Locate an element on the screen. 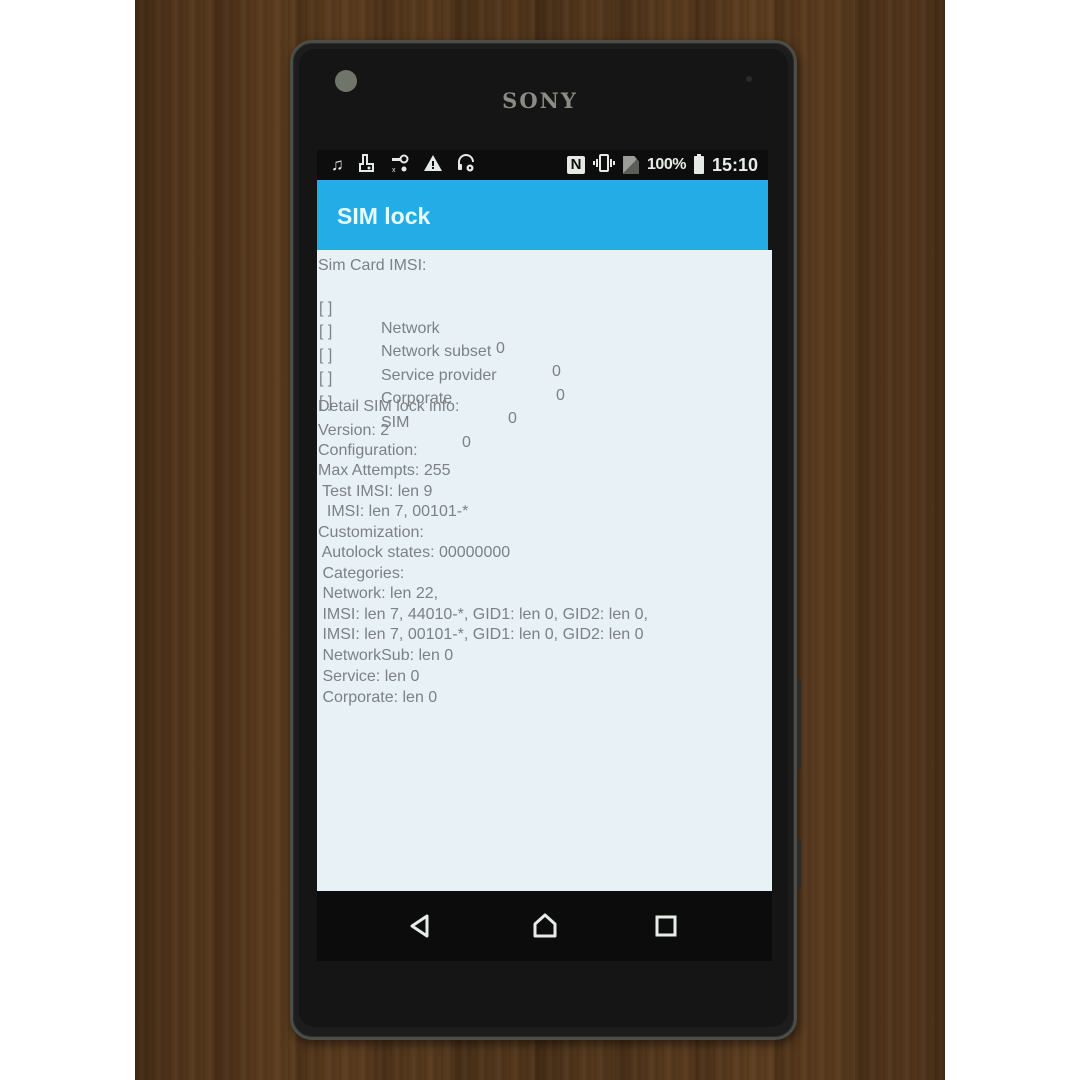 The height and width of the screenshot is (1080, 1080). autolock-line: Autolock states: 00000000 is located at coordinates (414, 552).